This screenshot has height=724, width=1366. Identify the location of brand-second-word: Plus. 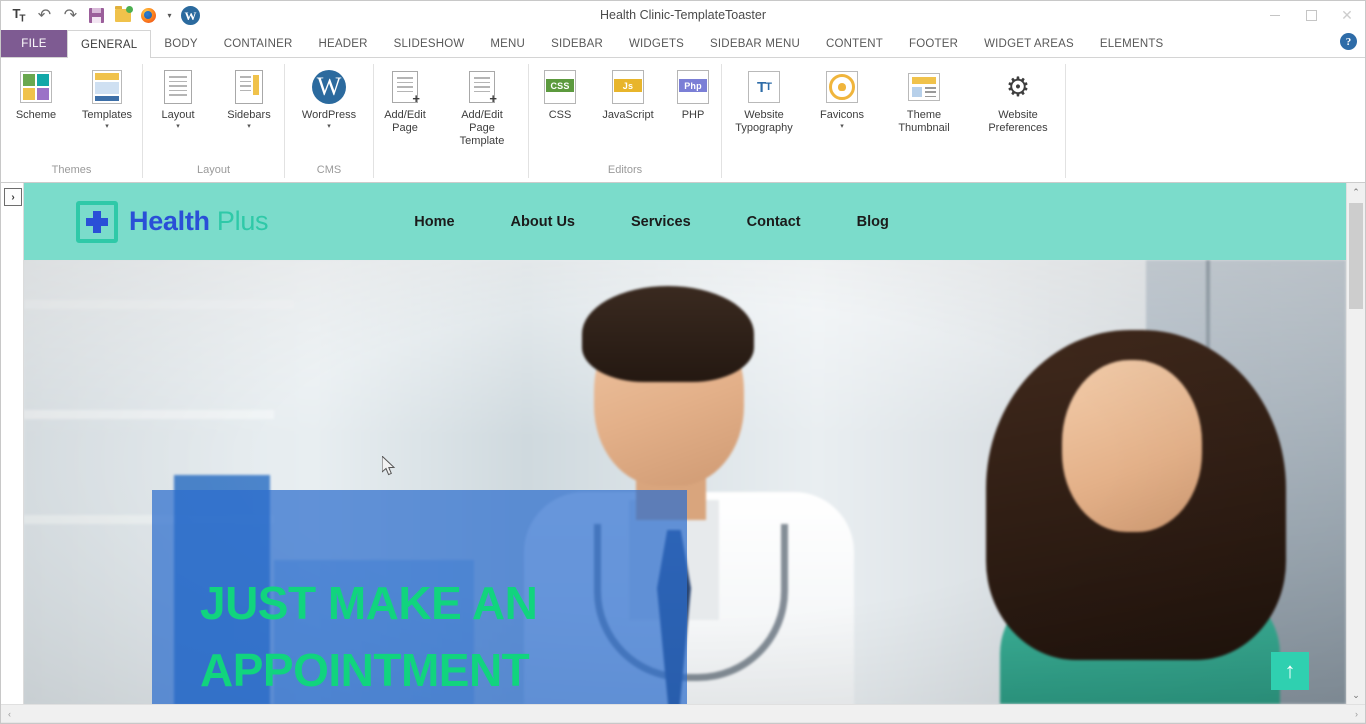
(242, 221).